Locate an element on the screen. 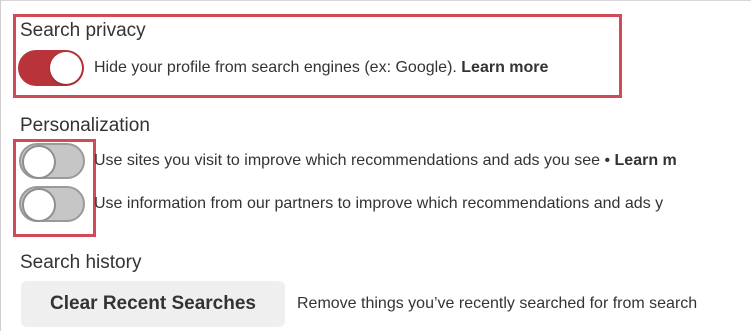  personalization-sites-toggle is located at coordinates (52, 161).